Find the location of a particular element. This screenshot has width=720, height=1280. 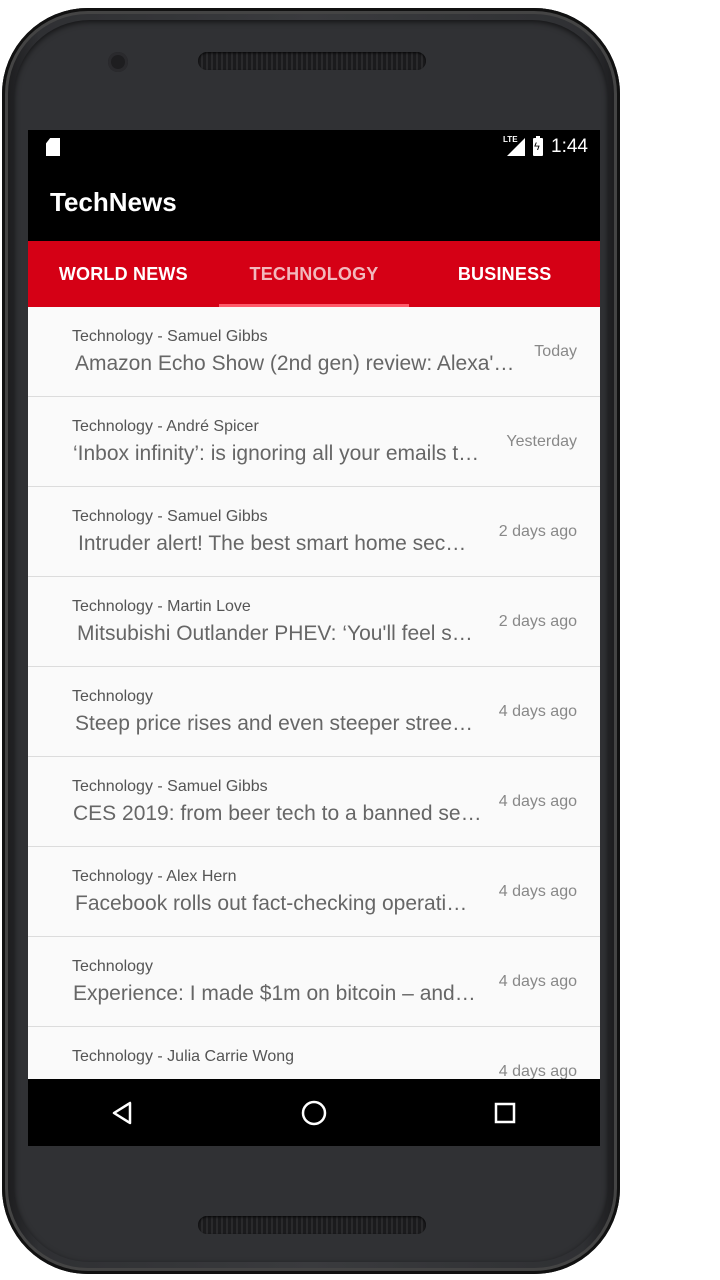

home-icon is located at coordinates (314, 1112).